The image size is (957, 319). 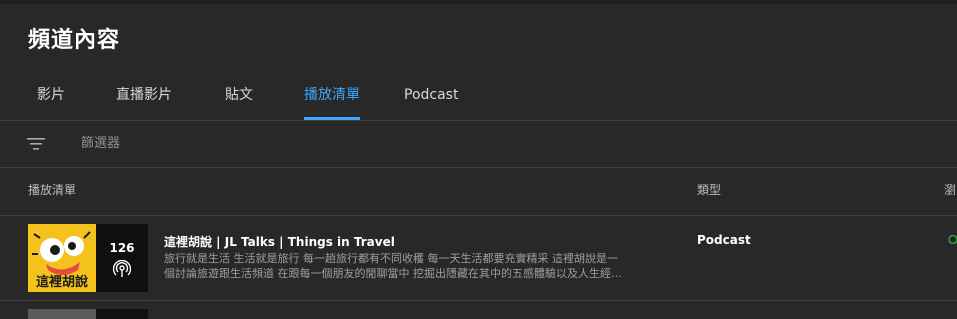 What do you see at coordinates (709, 190) in the screenshot?
I see `column-header-type: 類型` at bounding box center [709, 190].